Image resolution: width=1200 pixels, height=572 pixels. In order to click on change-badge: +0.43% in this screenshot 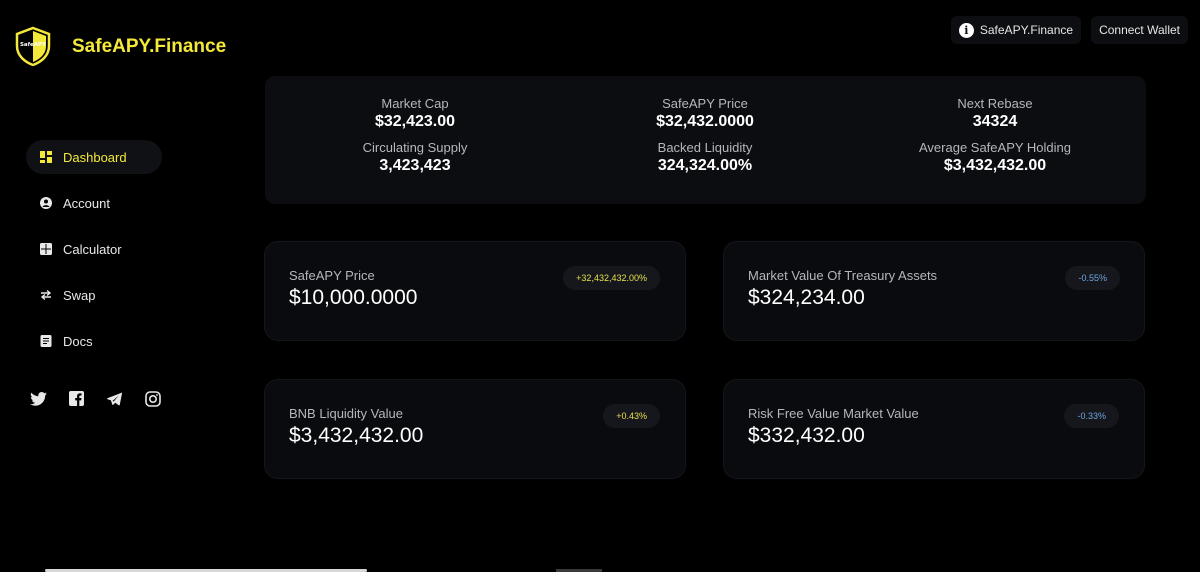, I will do `click(631, 416)`.